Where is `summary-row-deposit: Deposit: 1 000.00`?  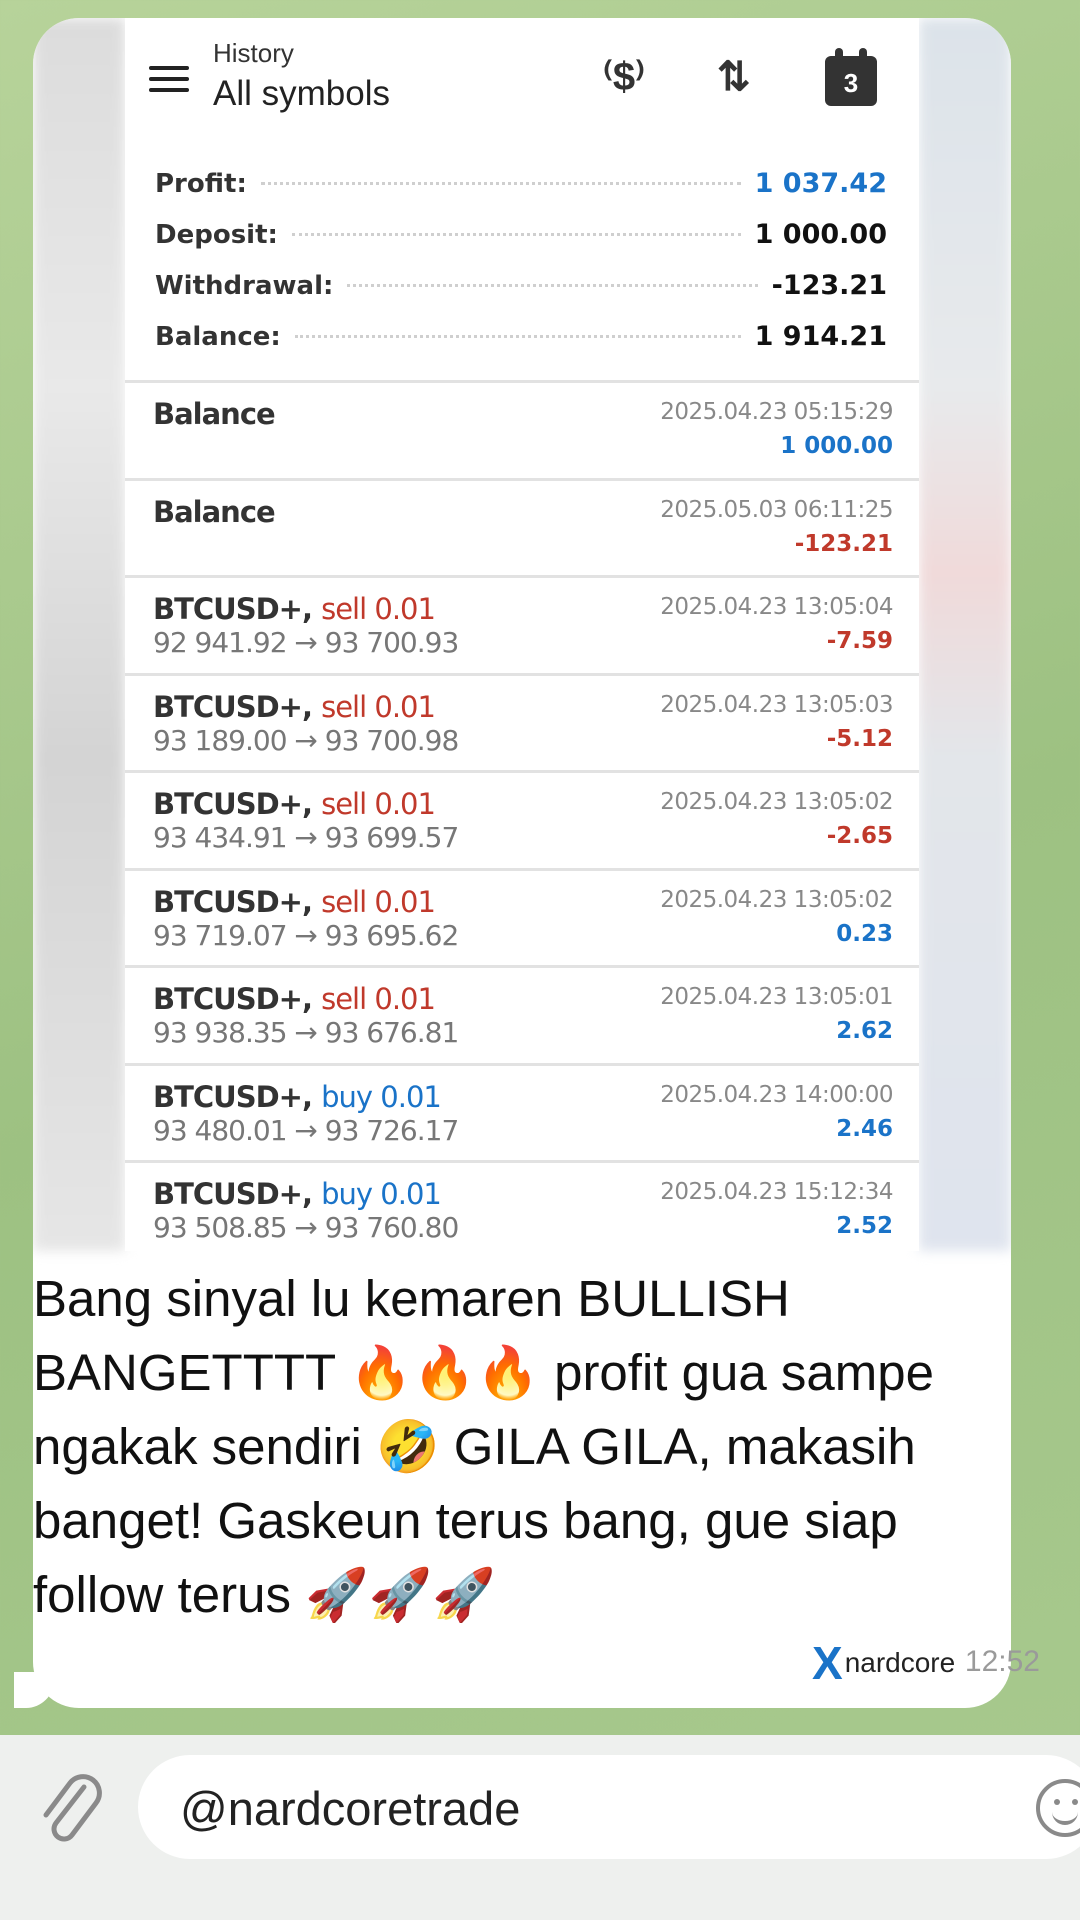 summary-row-deposit: Deposit: 1 000.00 is located at coordinates (522, 234).